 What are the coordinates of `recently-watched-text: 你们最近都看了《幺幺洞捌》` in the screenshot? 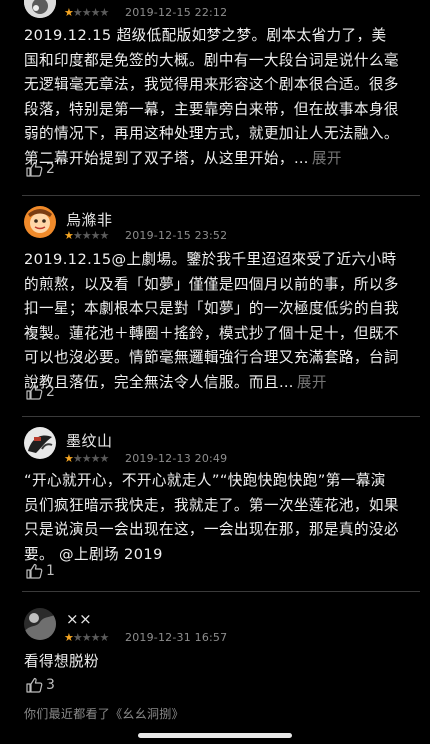 It's located at (104, 713).